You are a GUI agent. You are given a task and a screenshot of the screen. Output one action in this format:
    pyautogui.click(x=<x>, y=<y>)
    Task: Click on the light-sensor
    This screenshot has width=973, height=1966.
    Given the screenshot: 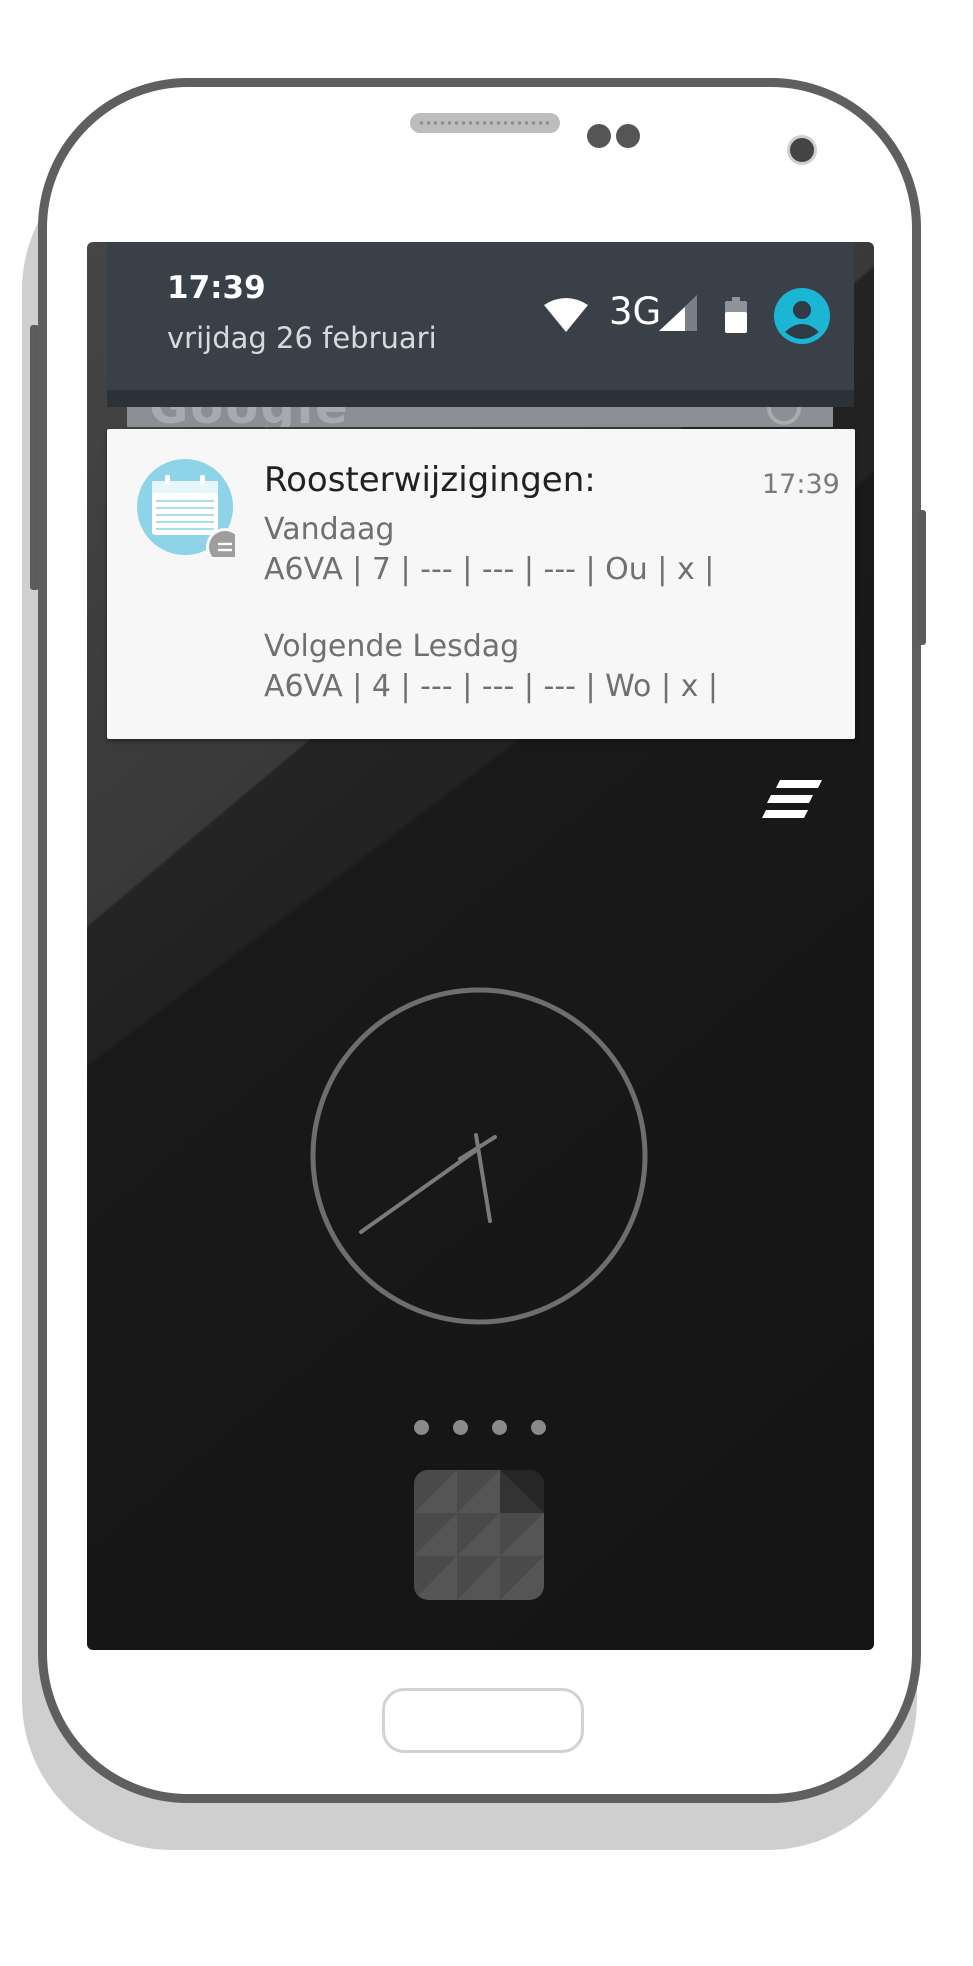 What is the action you would take?
    pyautogui.click(x=628, y=136)
    